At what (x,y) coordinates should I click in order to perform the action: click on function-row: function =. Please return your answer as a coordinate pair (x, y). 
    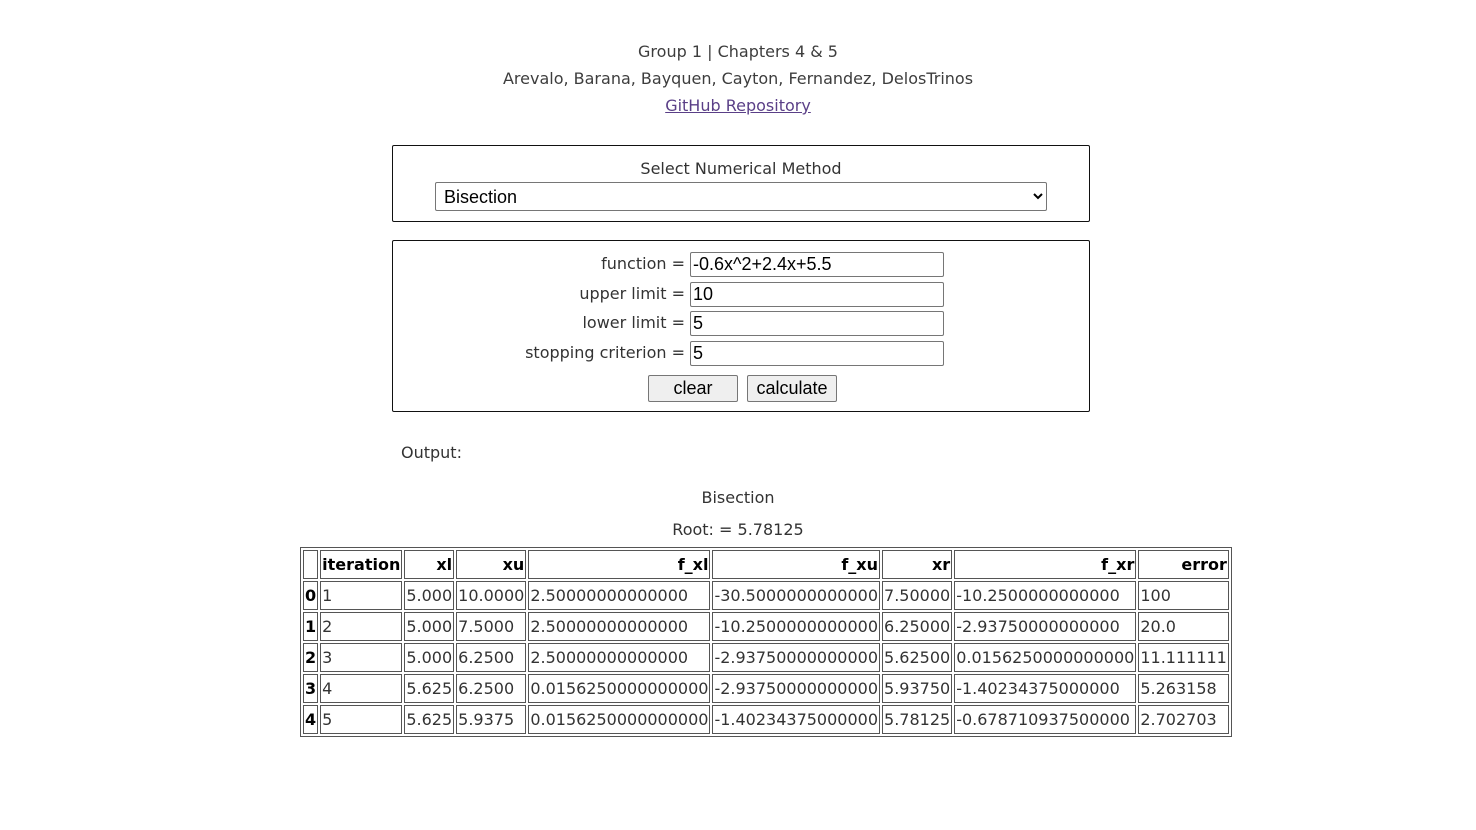
    Looking at the image, I should click on (741, 265).